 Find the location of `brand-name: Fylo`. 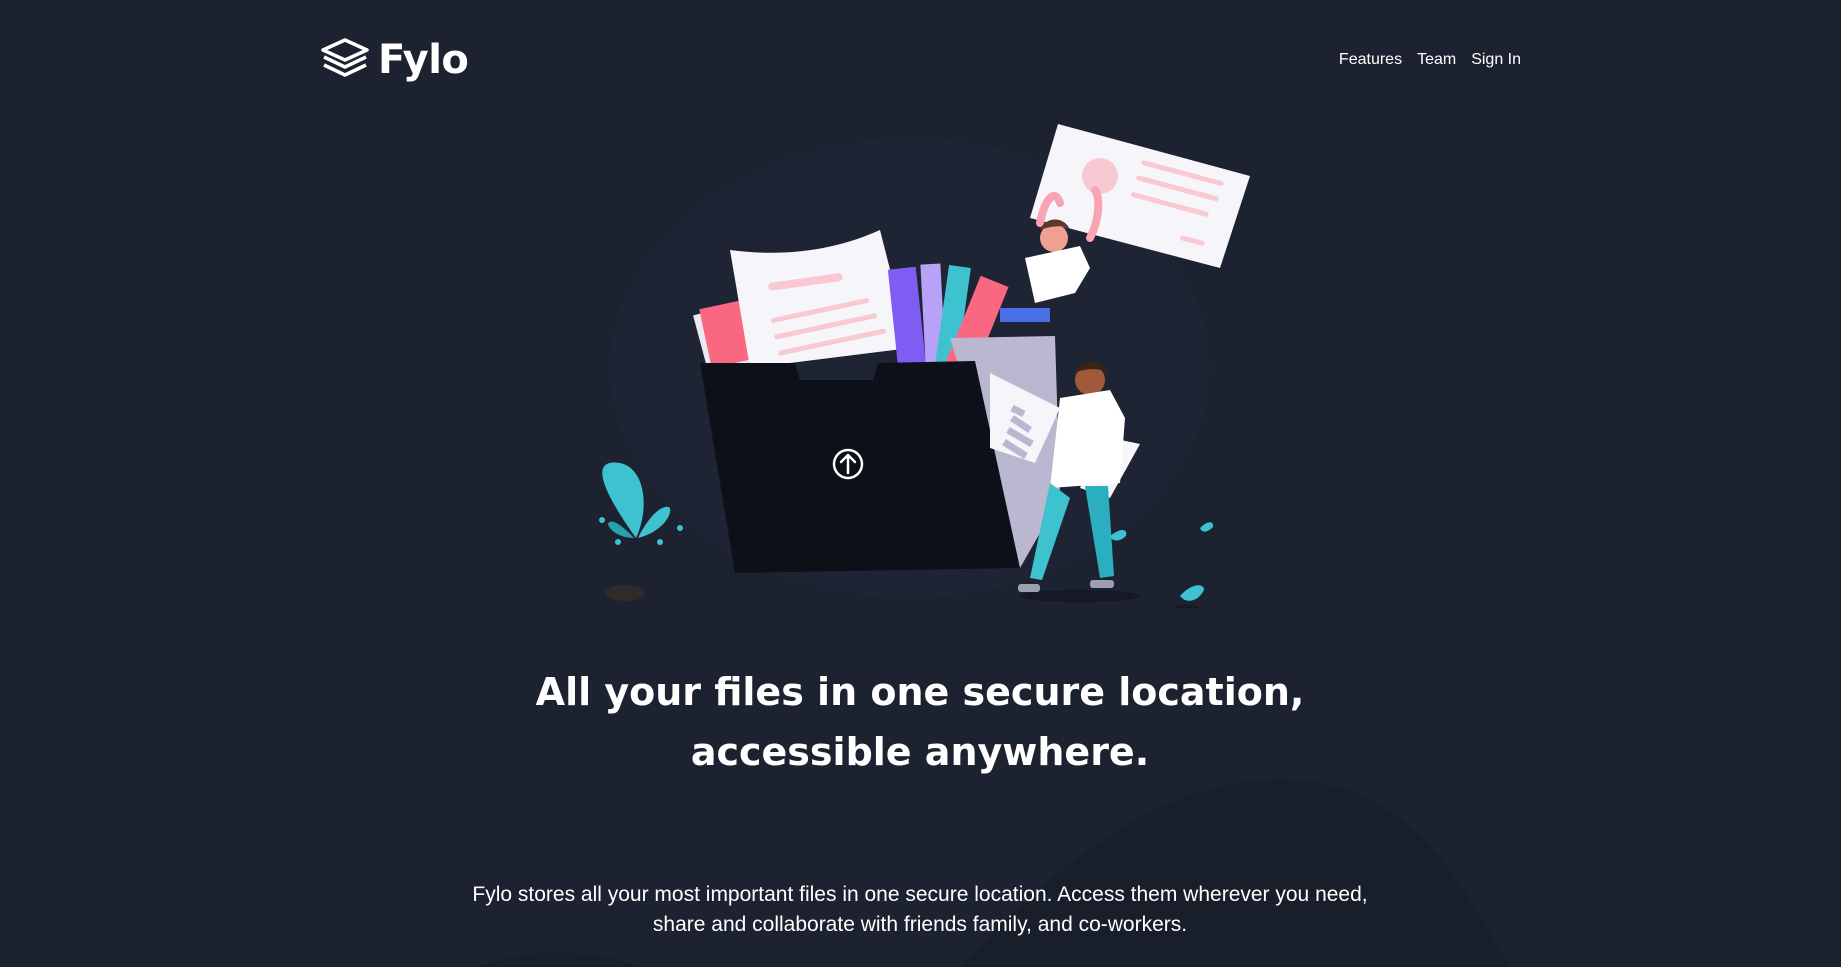

brand-name: Fylo is located at coordinates (423, 60).